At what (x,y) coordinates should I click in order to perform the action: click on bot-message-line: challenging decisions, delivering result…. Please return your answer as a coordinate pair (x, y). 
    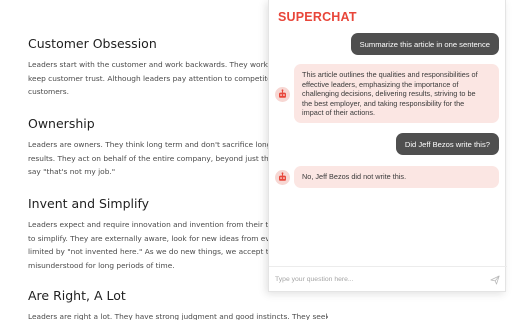
    Looking at the image, I should click on (389, 94).